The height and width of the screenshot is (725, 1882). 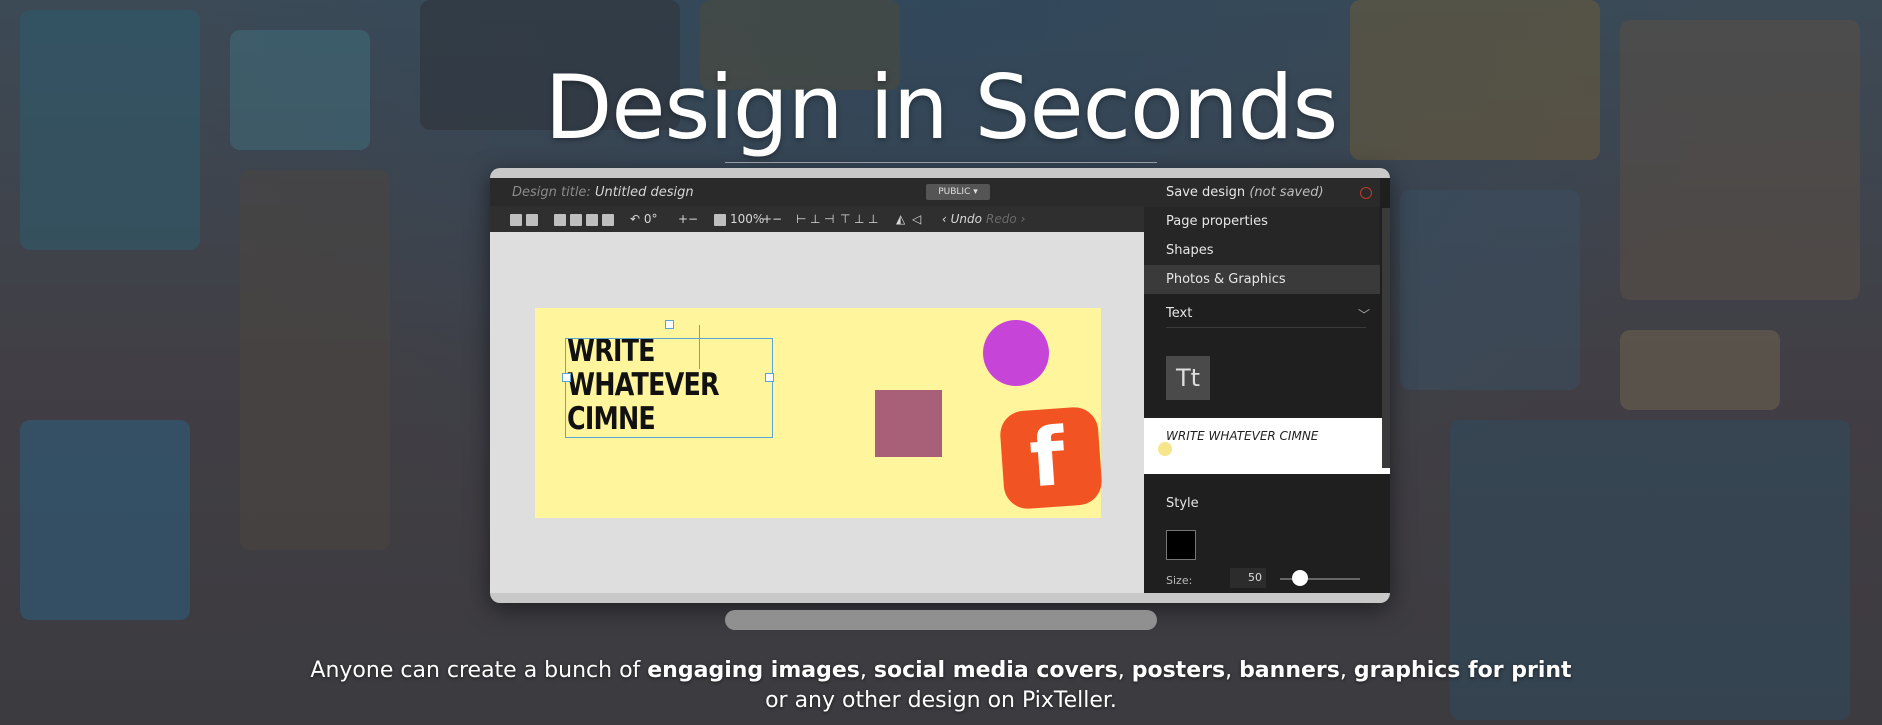 I want to click on rotate-icon: ↶, so click(x=635, y=219).